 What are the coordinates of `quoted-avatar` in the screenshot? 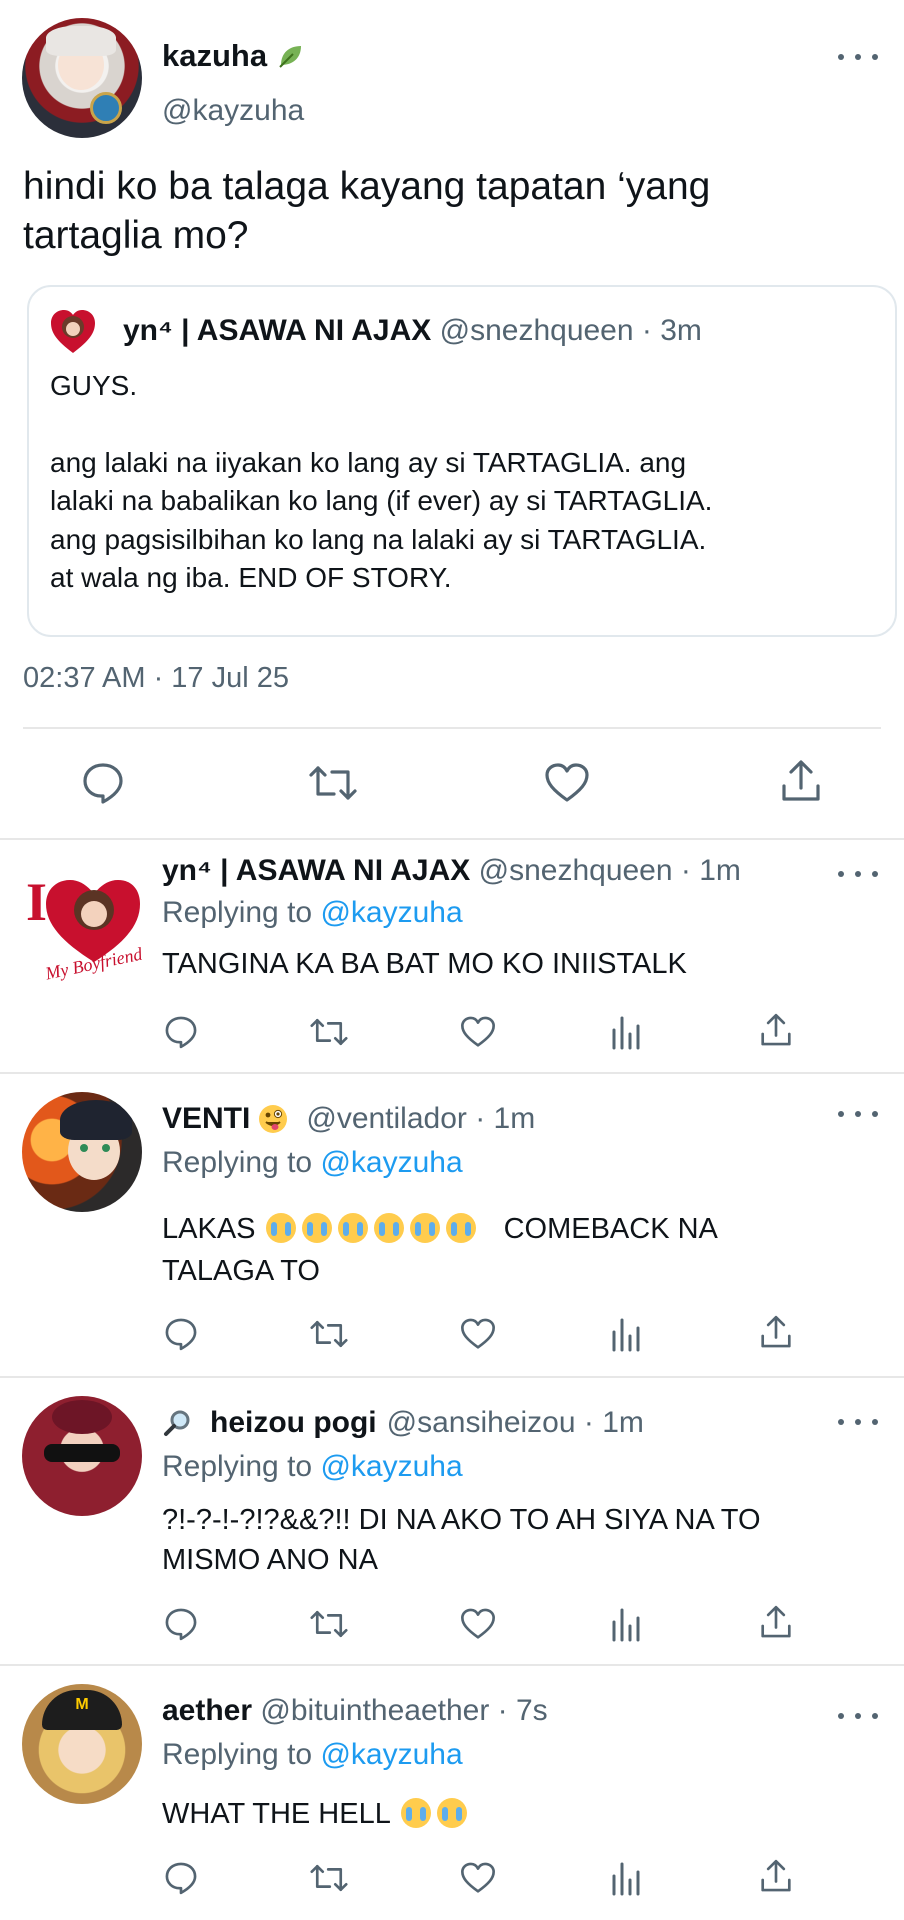 It's located at (73, 333).